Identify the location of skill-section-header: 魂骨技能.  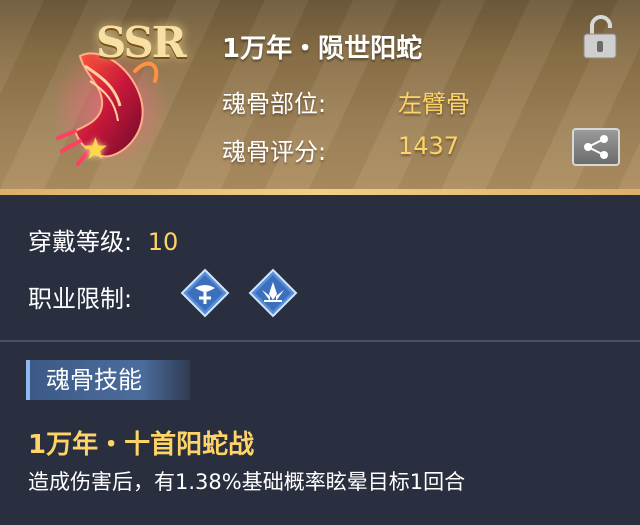
(108, 380).